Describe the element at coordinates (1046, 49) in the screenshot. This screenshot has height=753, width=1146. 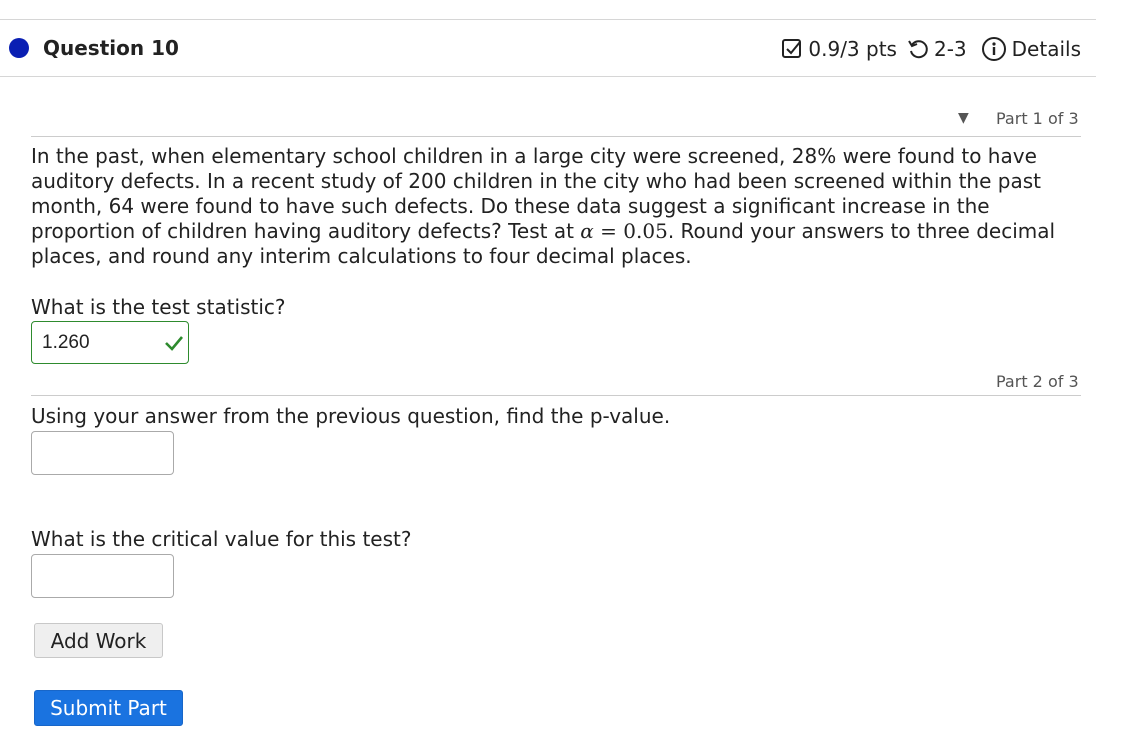
I see `details-label: Details` at that location.